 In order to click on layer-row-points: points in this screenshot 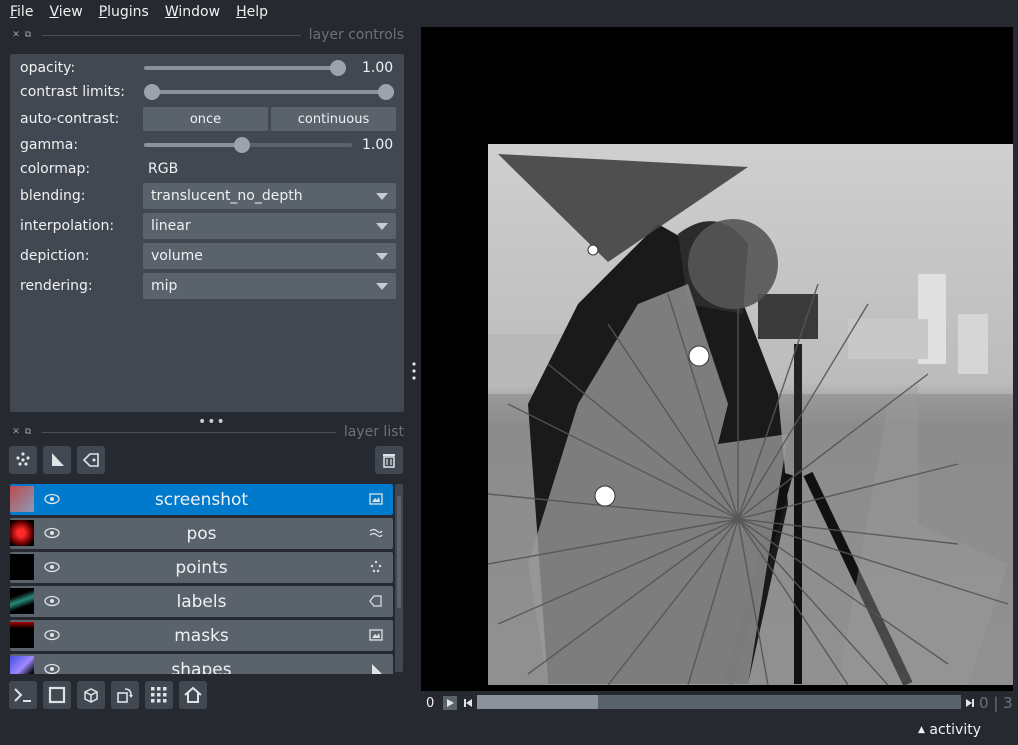, I will do `click(201, 567)`.